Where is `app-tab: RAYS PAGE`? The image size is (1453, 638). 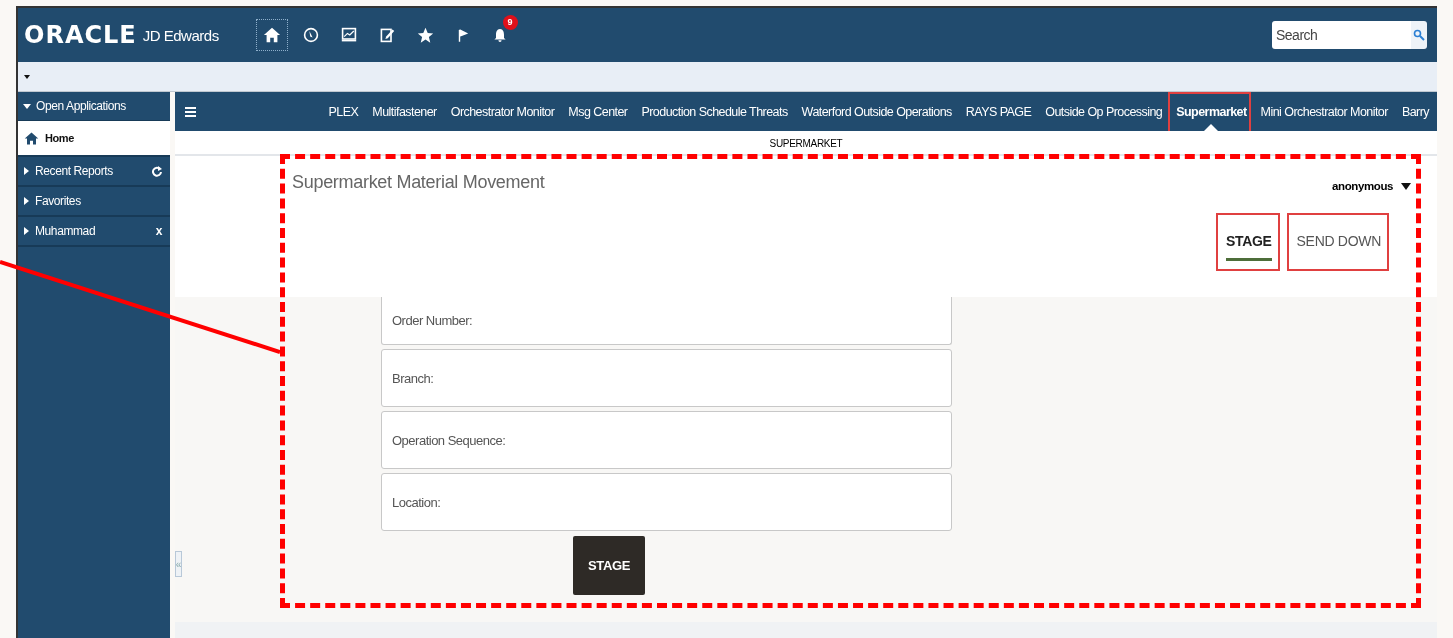 app-tab: RAYS PAGE is located at coordinates (998, 111).